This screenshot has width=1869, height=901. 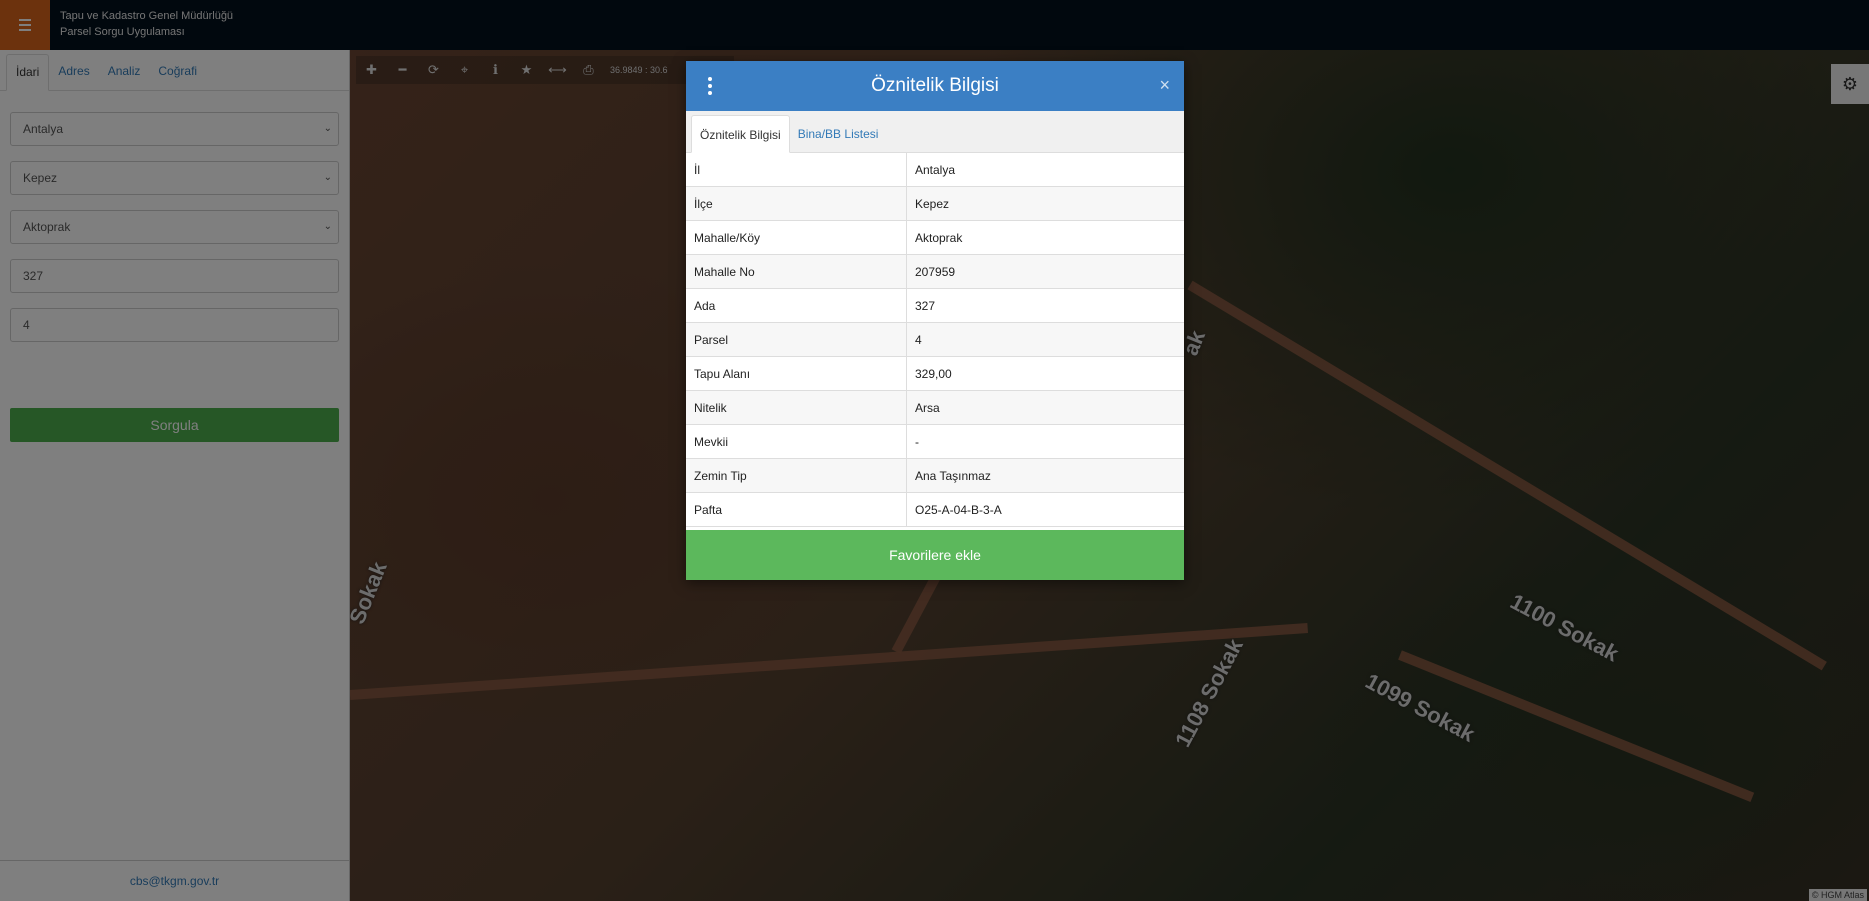 I want to click on attribute-key: Parsel, so click(x=796, y=339).